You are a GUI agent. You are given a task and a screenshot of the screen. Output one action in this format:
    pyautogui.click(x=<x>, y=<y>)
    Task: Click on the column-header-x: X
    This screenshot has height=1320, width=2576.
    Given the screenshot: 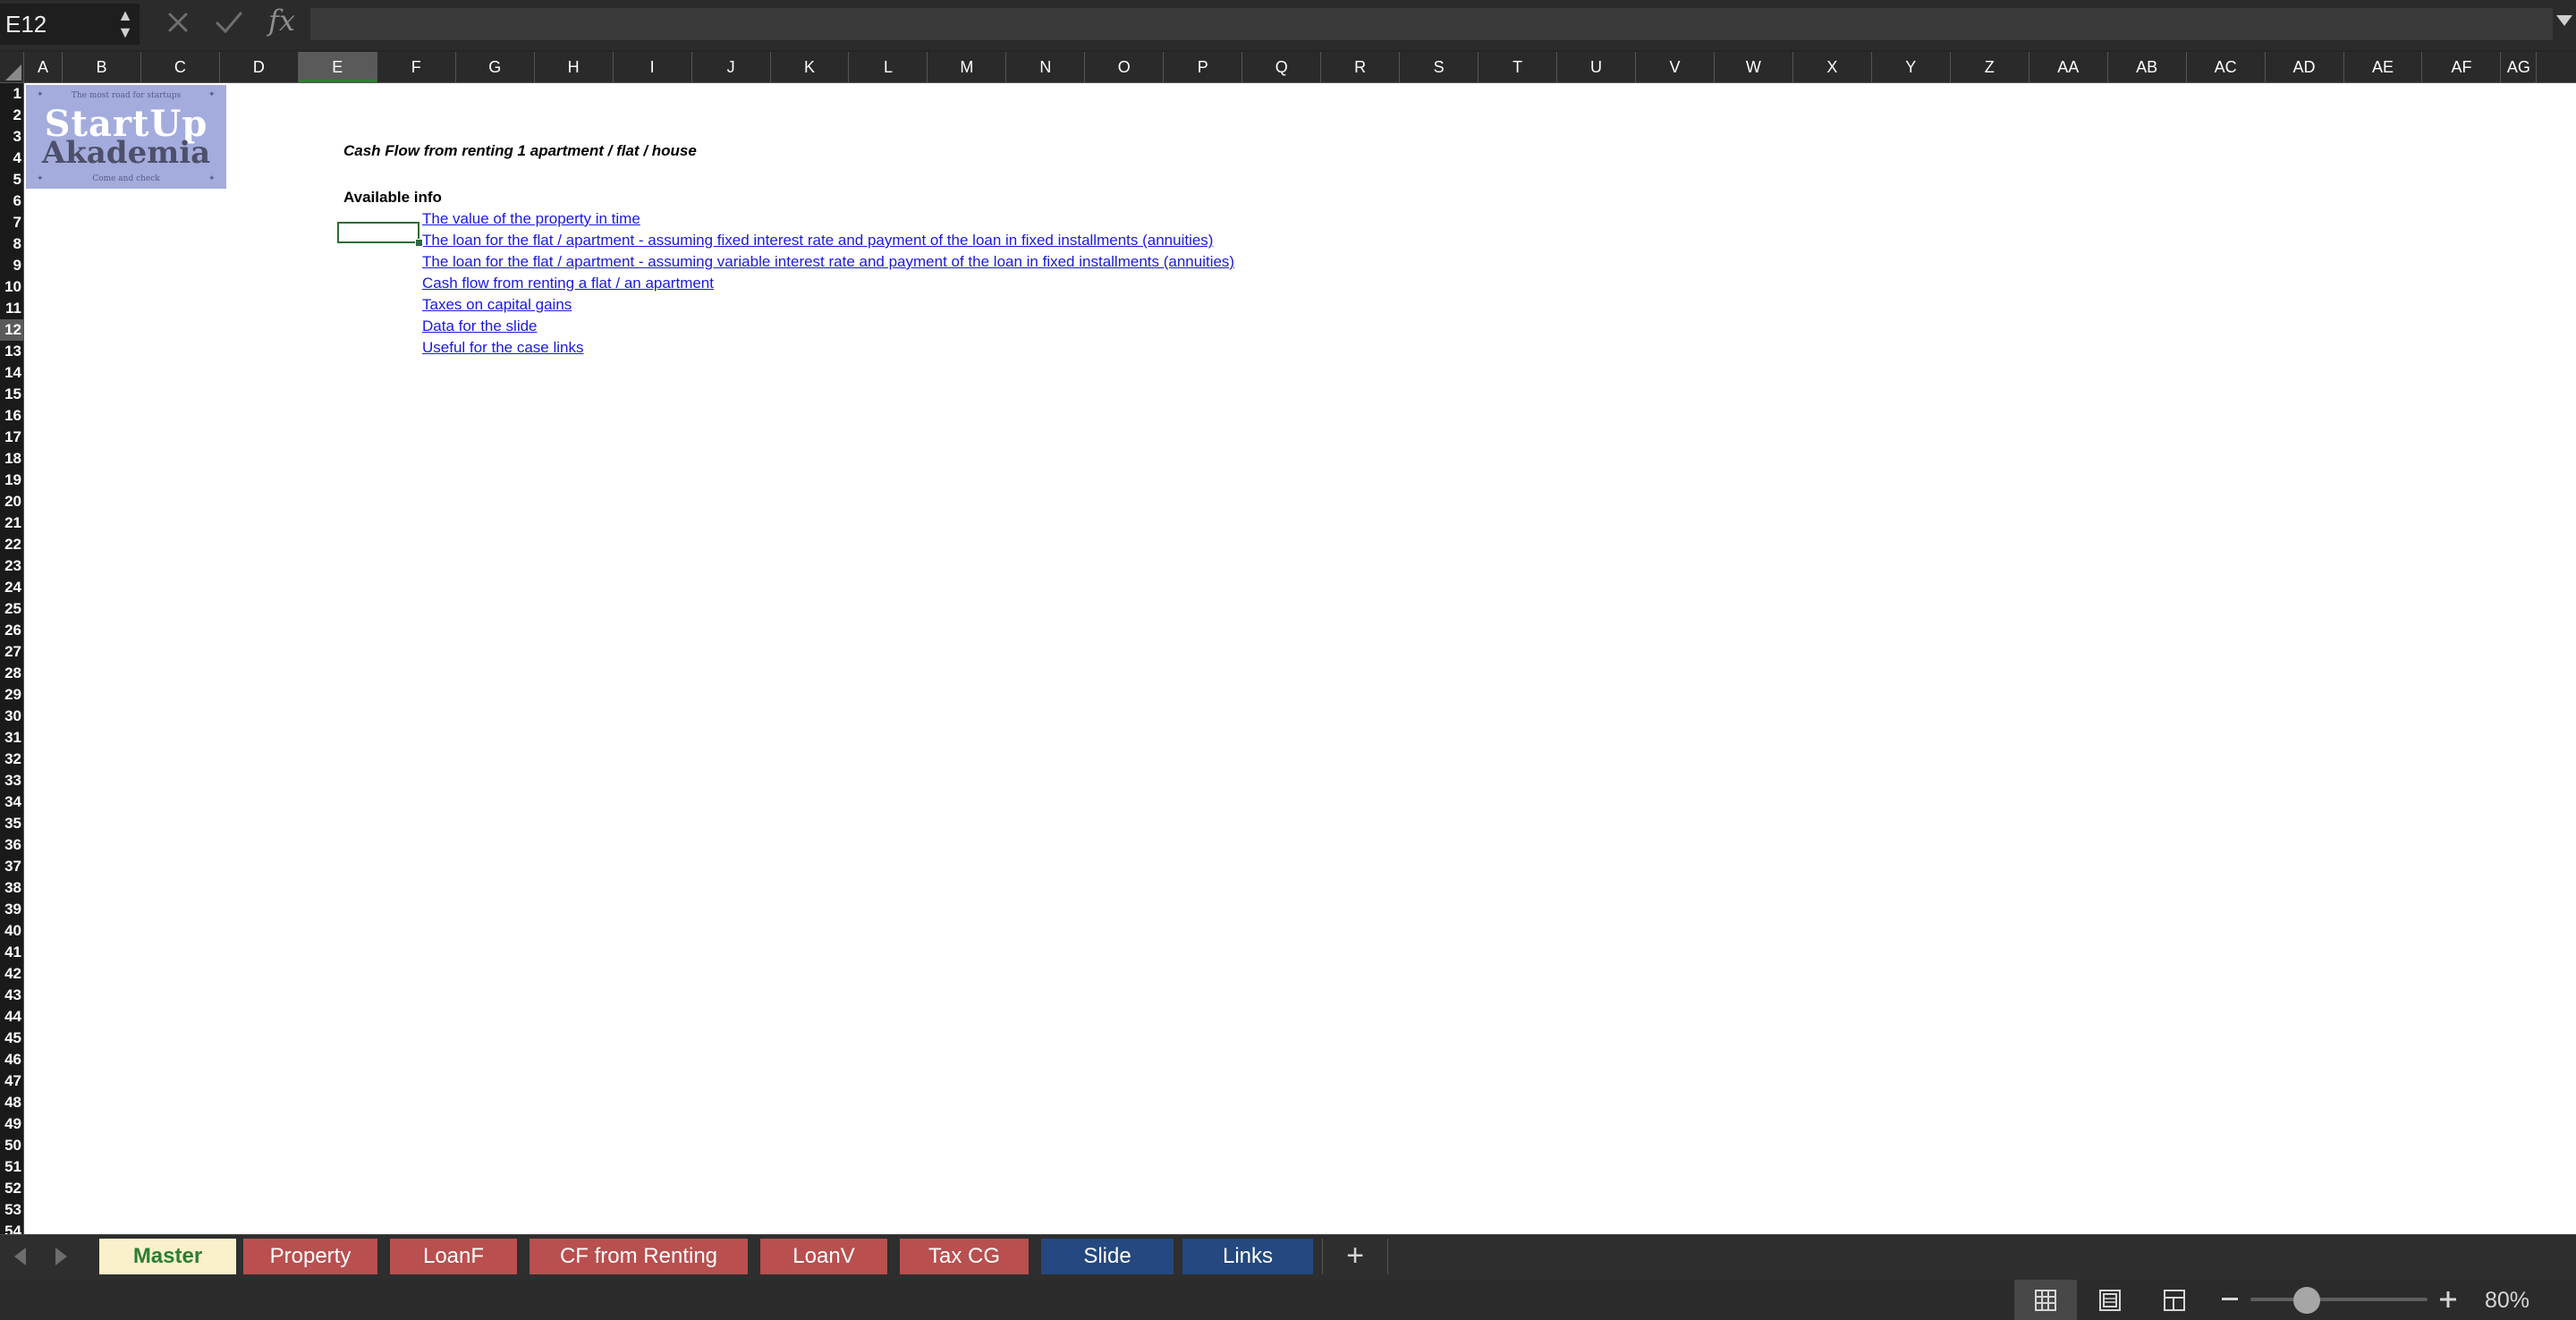 What is the action you would take?
    pyautogui.click(x=1832, y=67)
    